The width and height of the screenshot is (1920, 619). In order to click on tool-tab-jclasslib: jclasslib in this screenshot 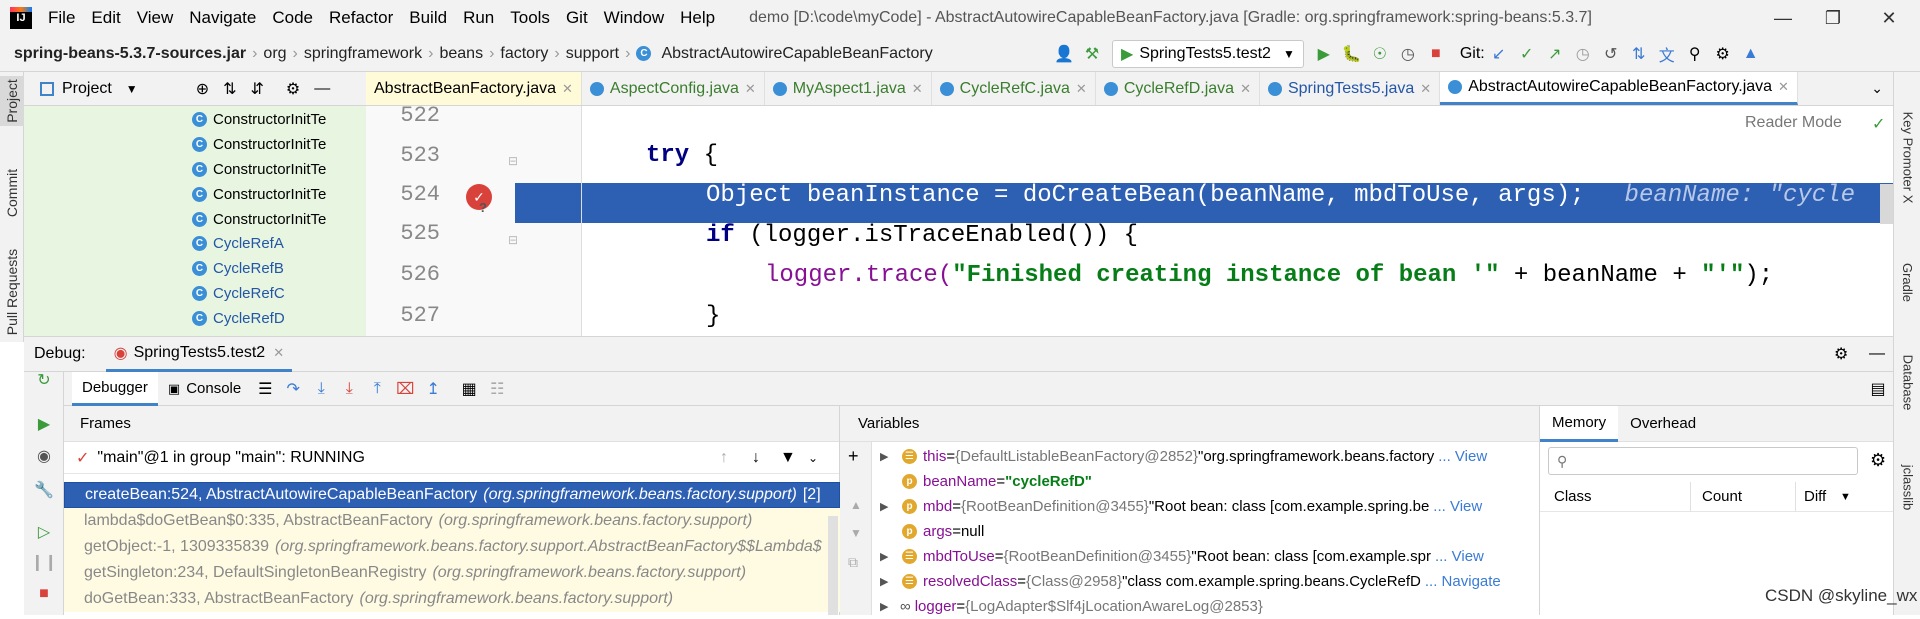, I will do `click(1907, 487)`.